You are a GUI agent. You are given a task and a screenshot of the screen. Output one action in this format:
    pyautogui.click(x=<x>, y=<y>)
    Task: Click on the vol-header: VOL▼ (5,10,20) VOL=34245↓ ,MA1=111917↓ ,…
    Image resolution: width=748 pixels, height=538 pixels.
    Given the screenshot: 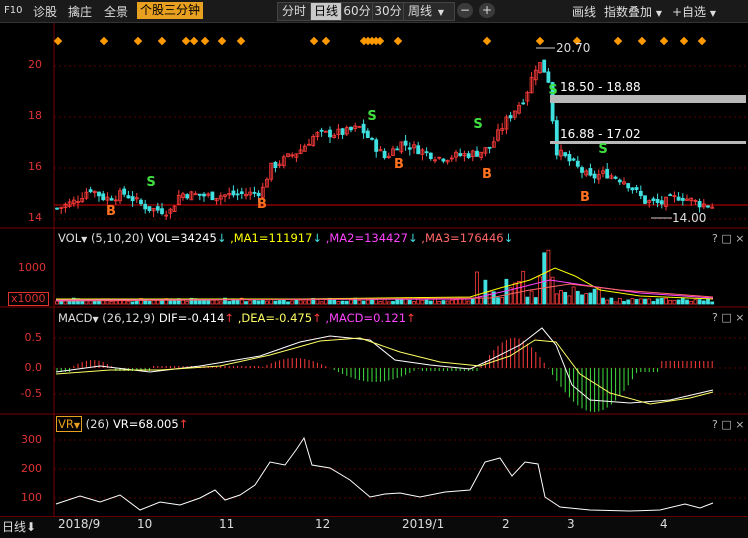 What is the action you would take?
    pyautogui.click(x=285, y=238)
    